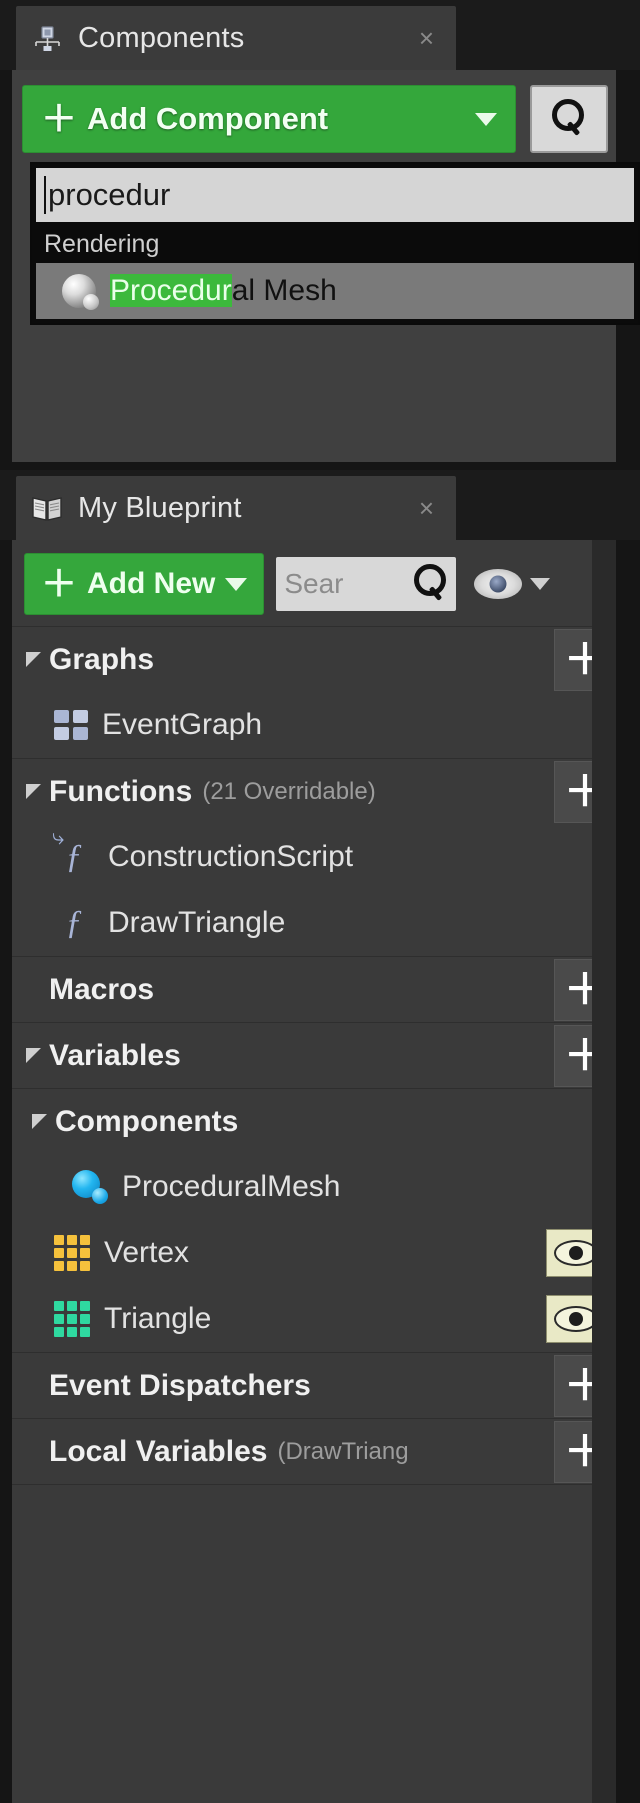 The width and height of the screenshot is (640, 1803). I want to click on tree-bottom-divider, so click(314, 1484).